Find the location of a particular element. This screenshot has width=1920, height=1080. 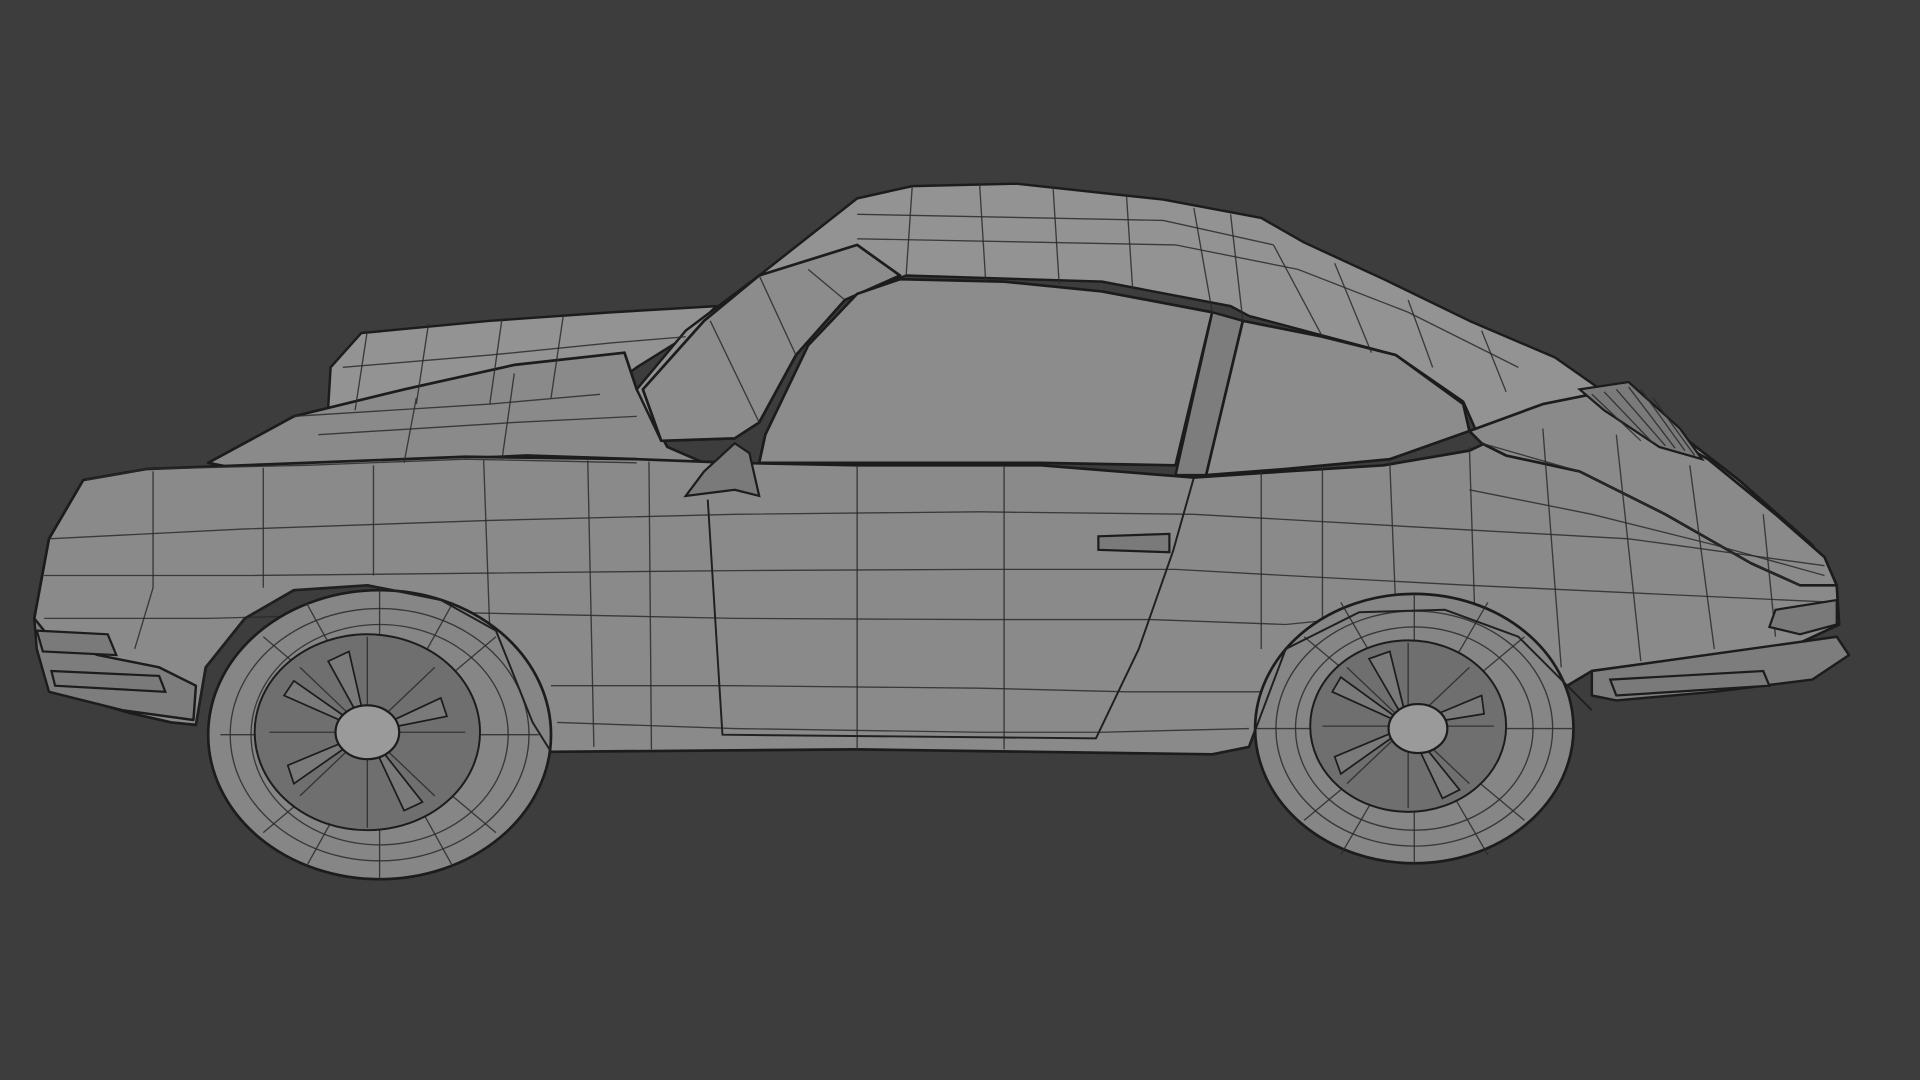

front-headlight-strip is located at coordinates (77, 643).